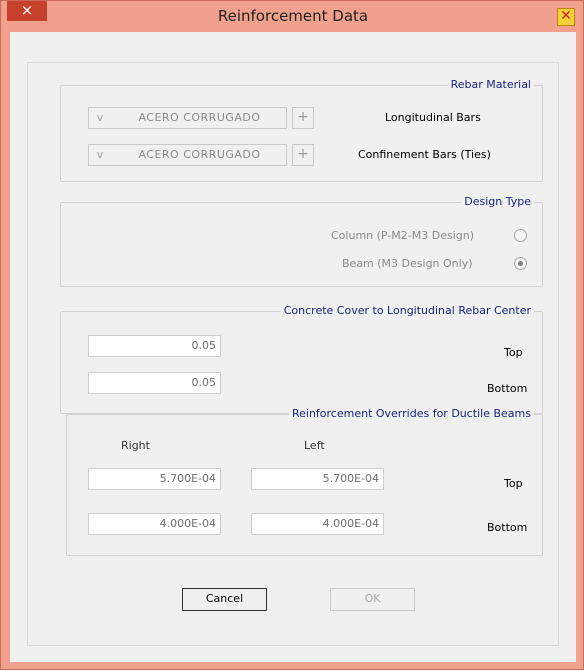 Image resolution: width=584 pixels, height=670 pixels. Describe the element at coordinates (520, 263) in the screenshot. I see `beam-design-radio` at that location.